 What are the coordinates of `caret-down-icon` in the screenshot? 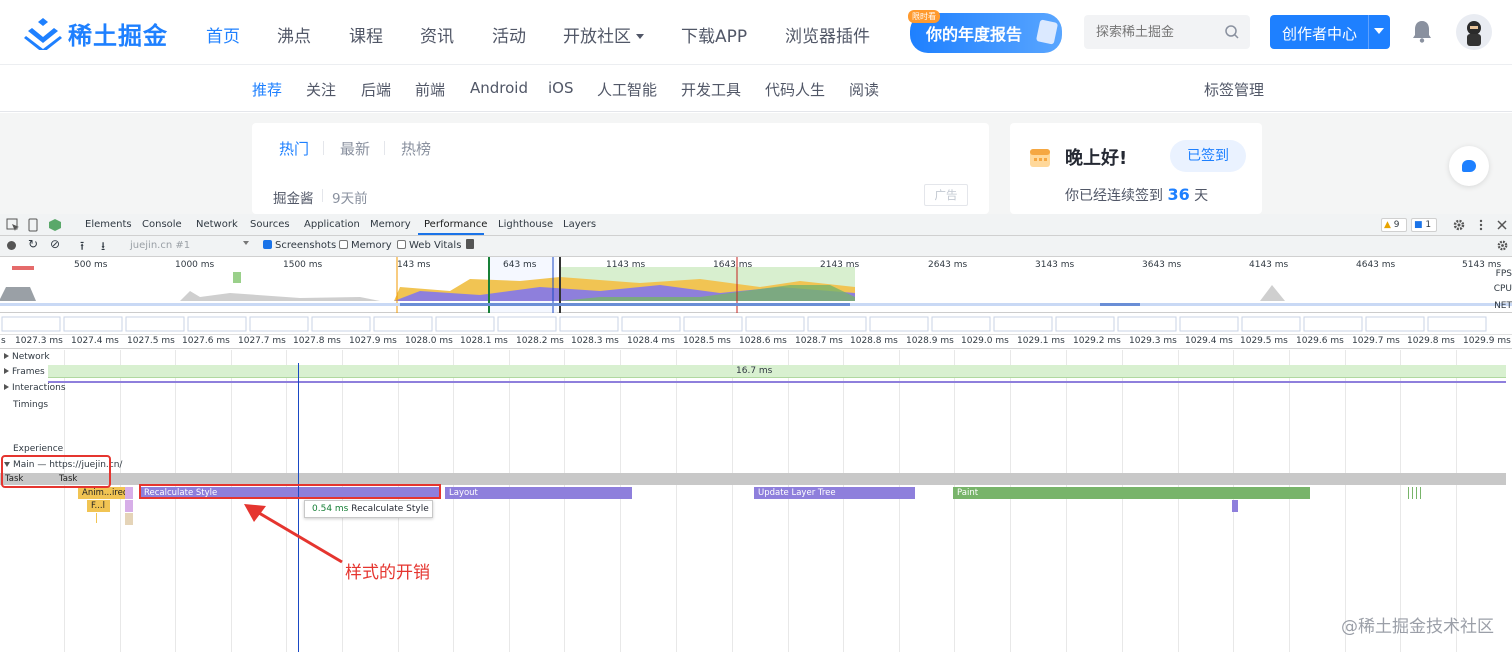 It's located at (1379, 31).